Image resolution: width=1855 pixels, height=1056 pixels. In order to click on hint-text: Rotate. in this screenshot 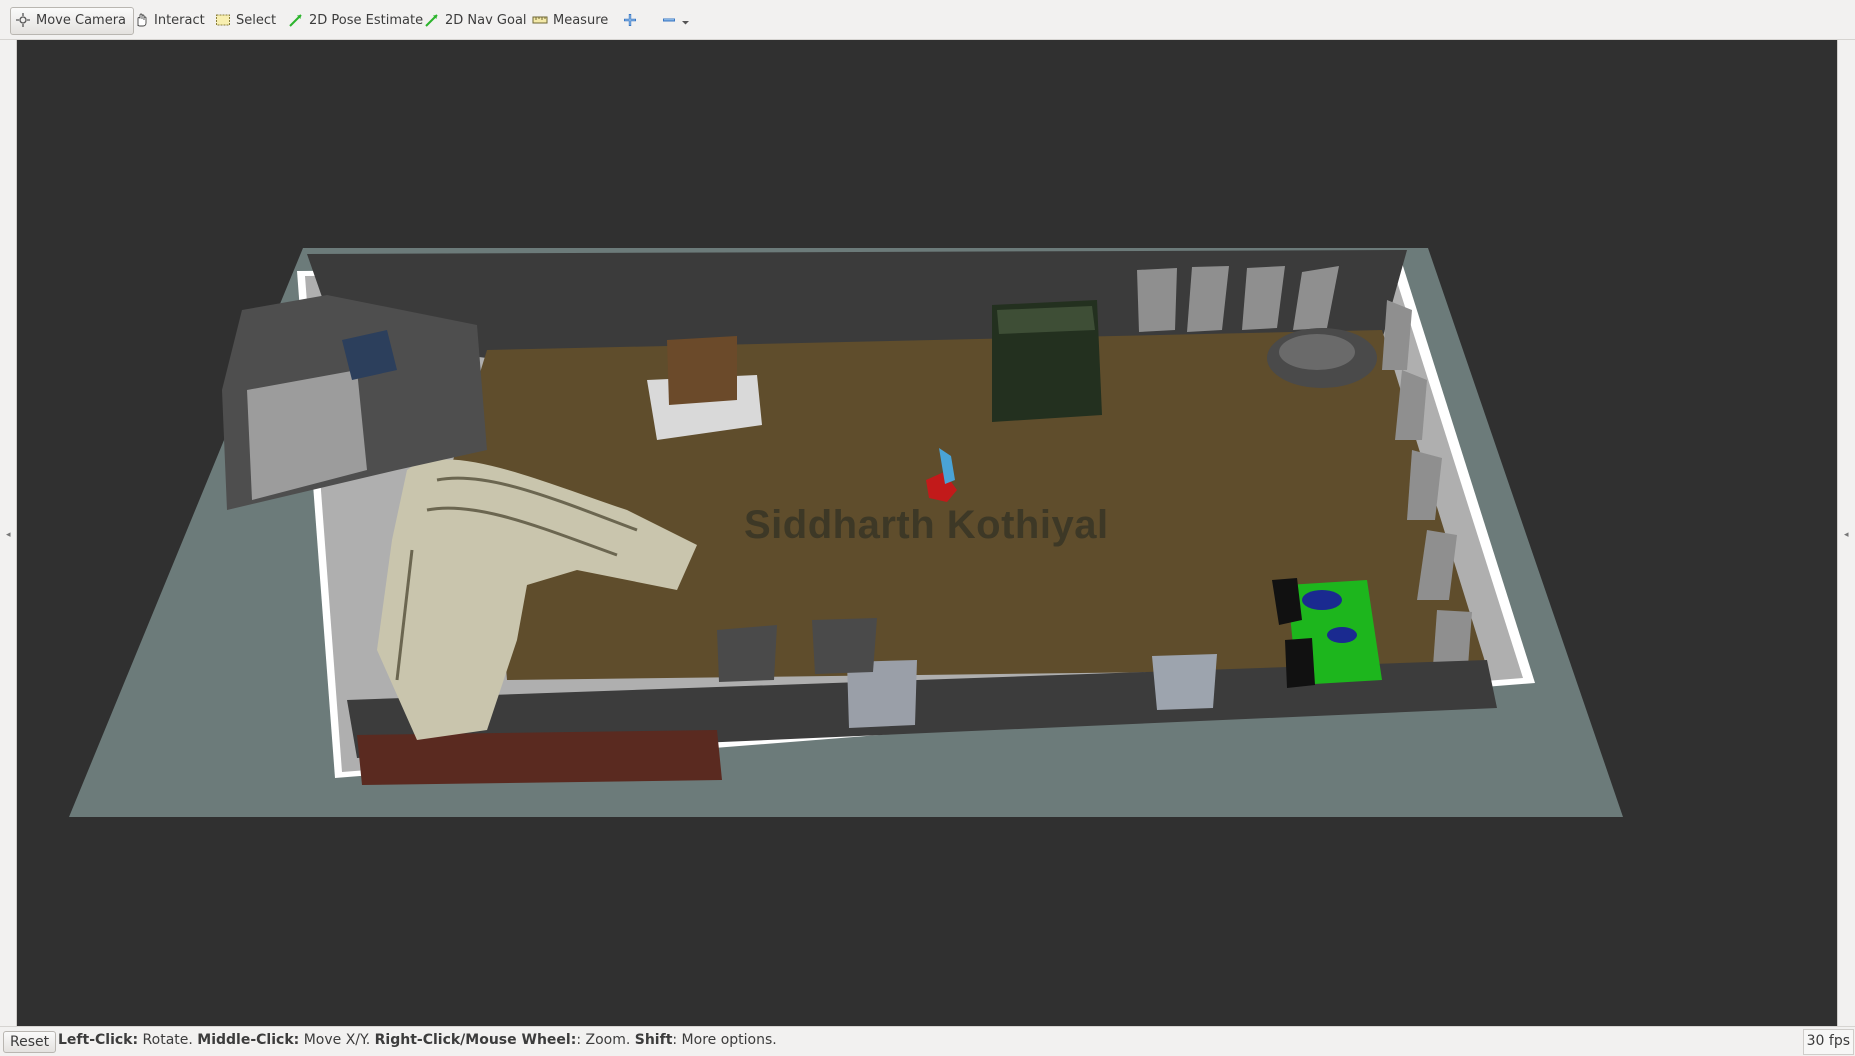, I will do `click(168, 1040)`.